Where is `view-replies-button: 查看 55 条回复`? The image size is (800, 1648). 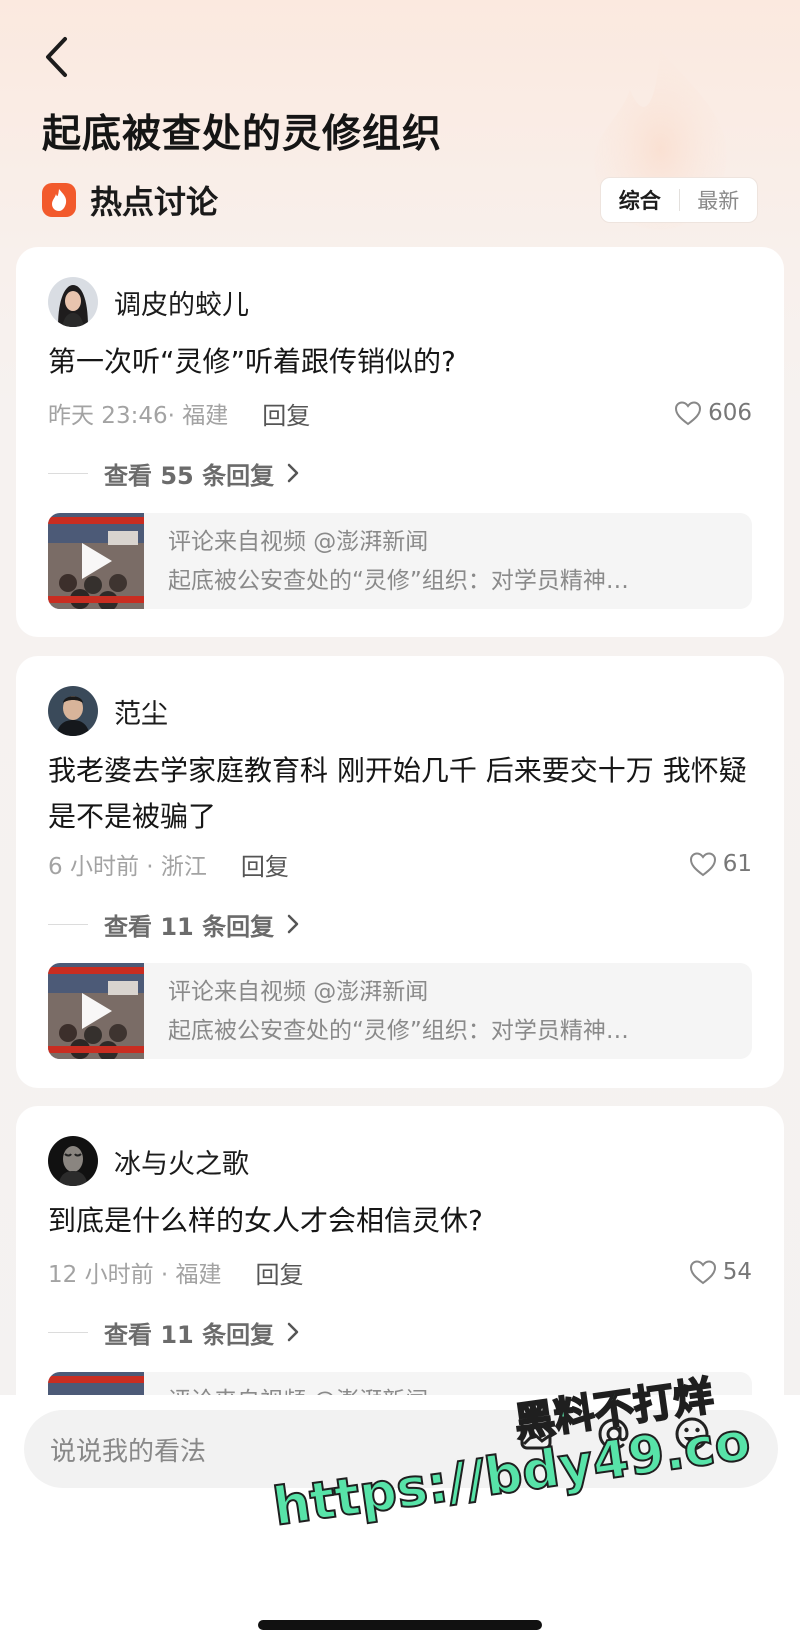 view-replies-button: 查看 55 条回复 is located at coordinates (174, 473).